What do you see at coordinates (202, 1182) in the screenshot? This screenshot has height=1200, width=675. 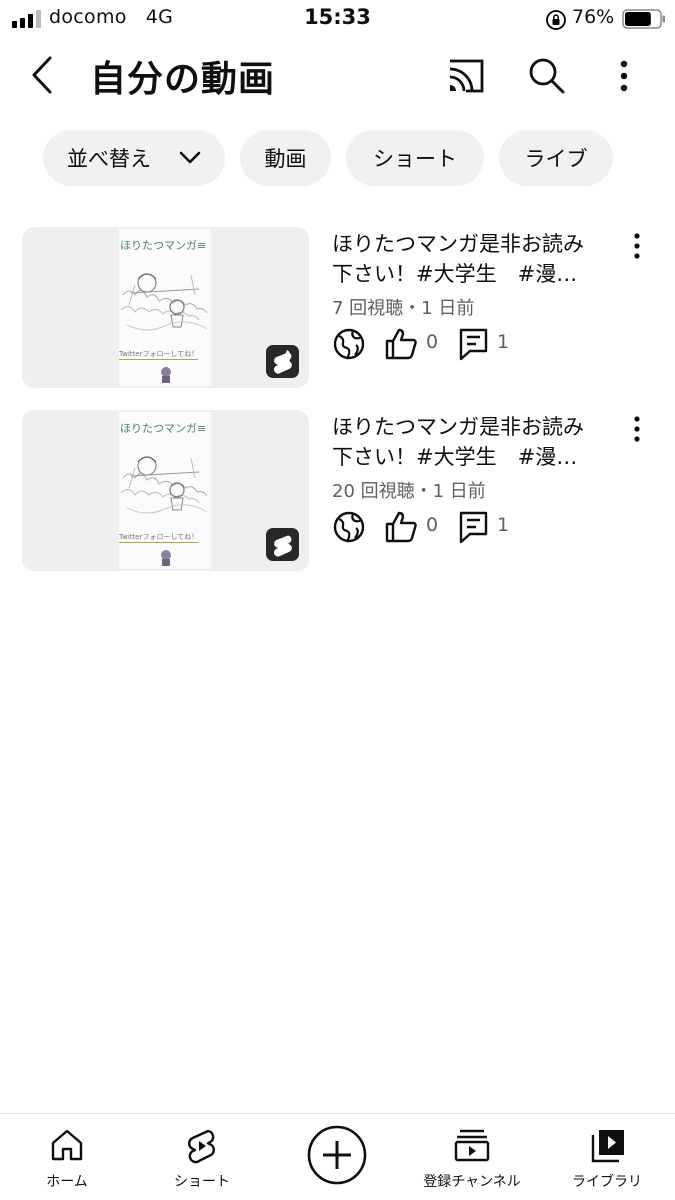 I see `nav-shorts-label: ショート` at bounding box center [202, 1182].